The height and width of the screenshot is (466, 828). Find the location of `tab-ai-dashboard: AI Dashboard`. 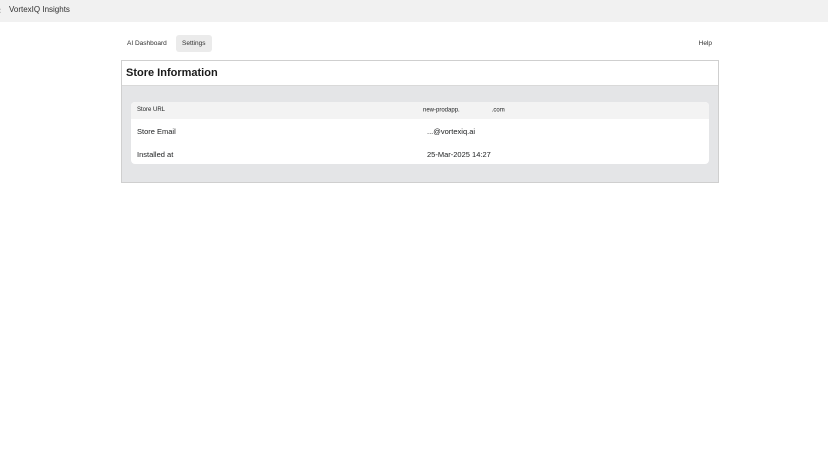

tab-ai-dashboard: AI Dashboard is located at coordinates (147, 43).